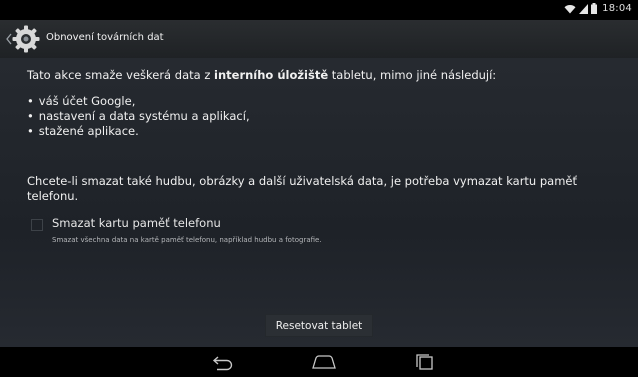 The height and width of the screenshot is (377, 638). Describe the element at coordinates (105, 37) in the screenshot. I see `action-bar-title: Obnovení továrních dat` at that location.